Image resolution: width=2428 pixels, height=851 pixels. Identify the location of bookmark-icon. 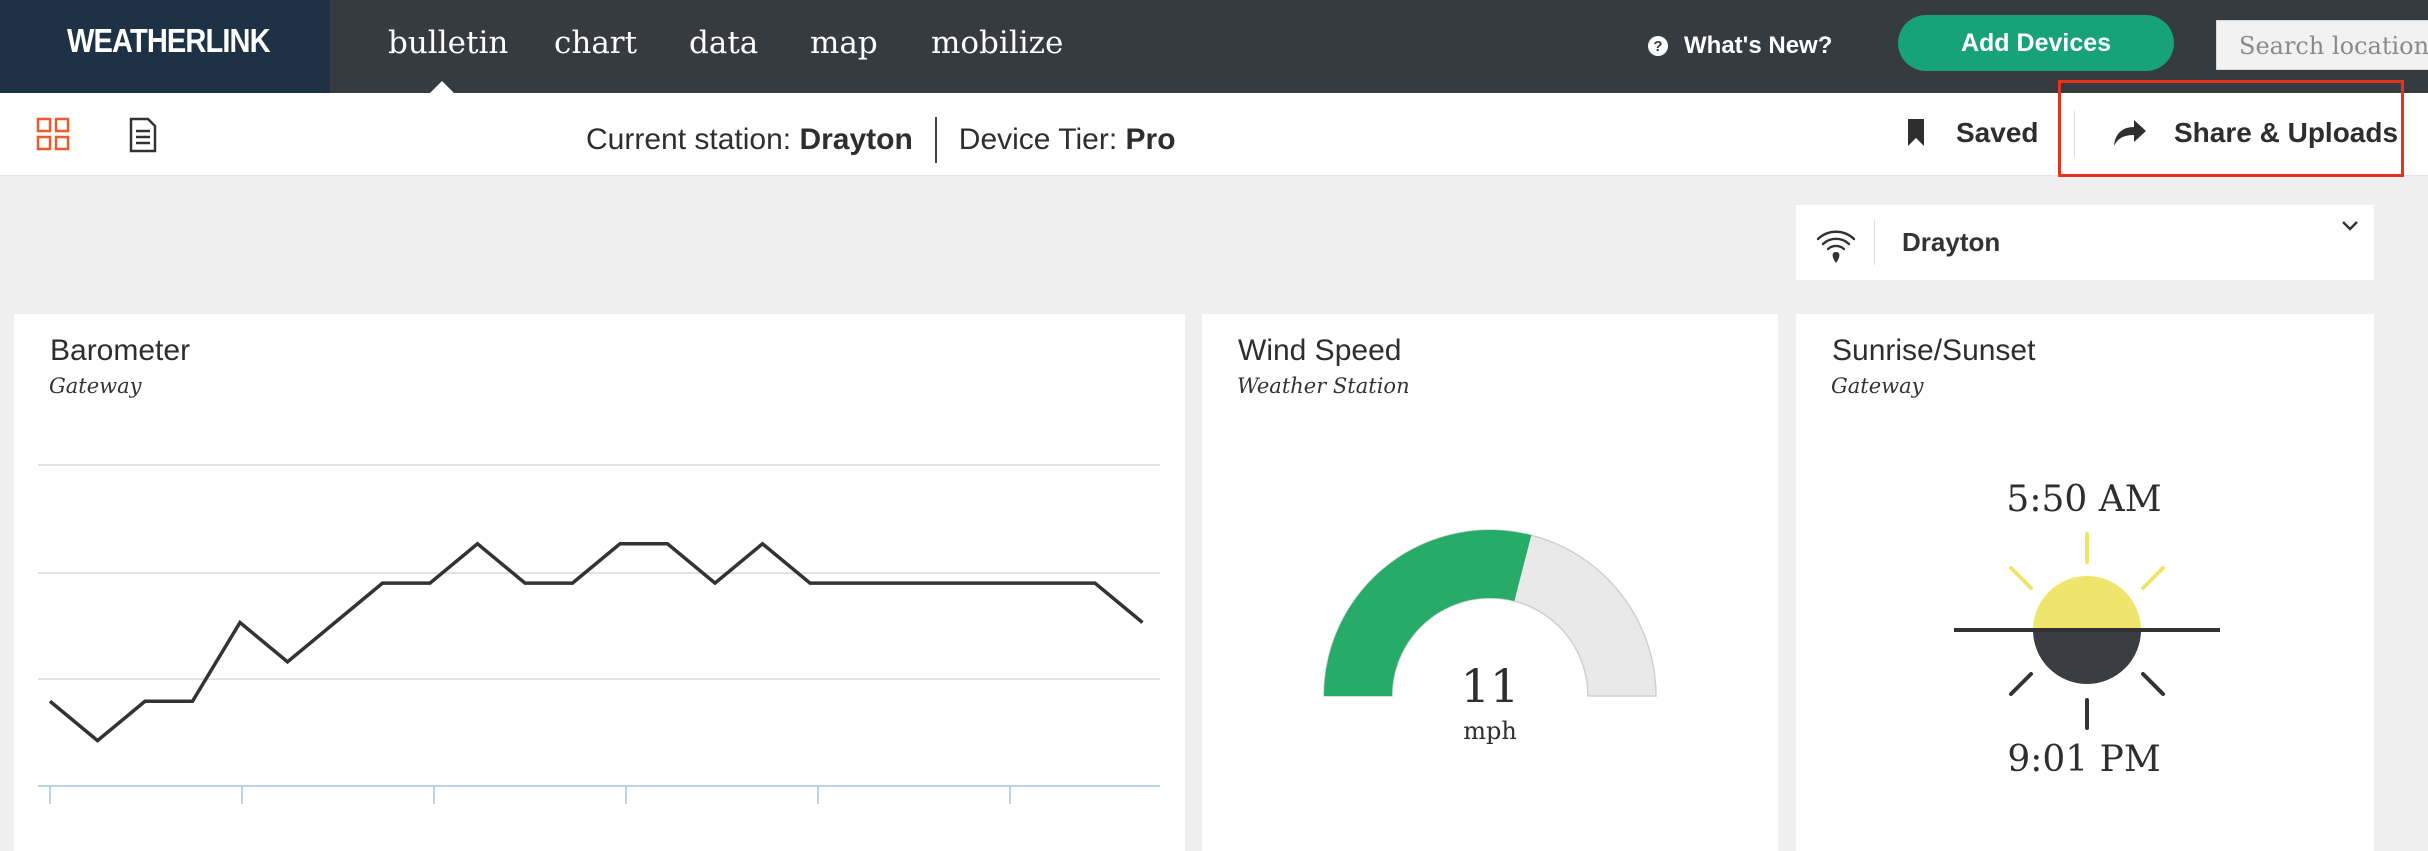
(1916, 132).